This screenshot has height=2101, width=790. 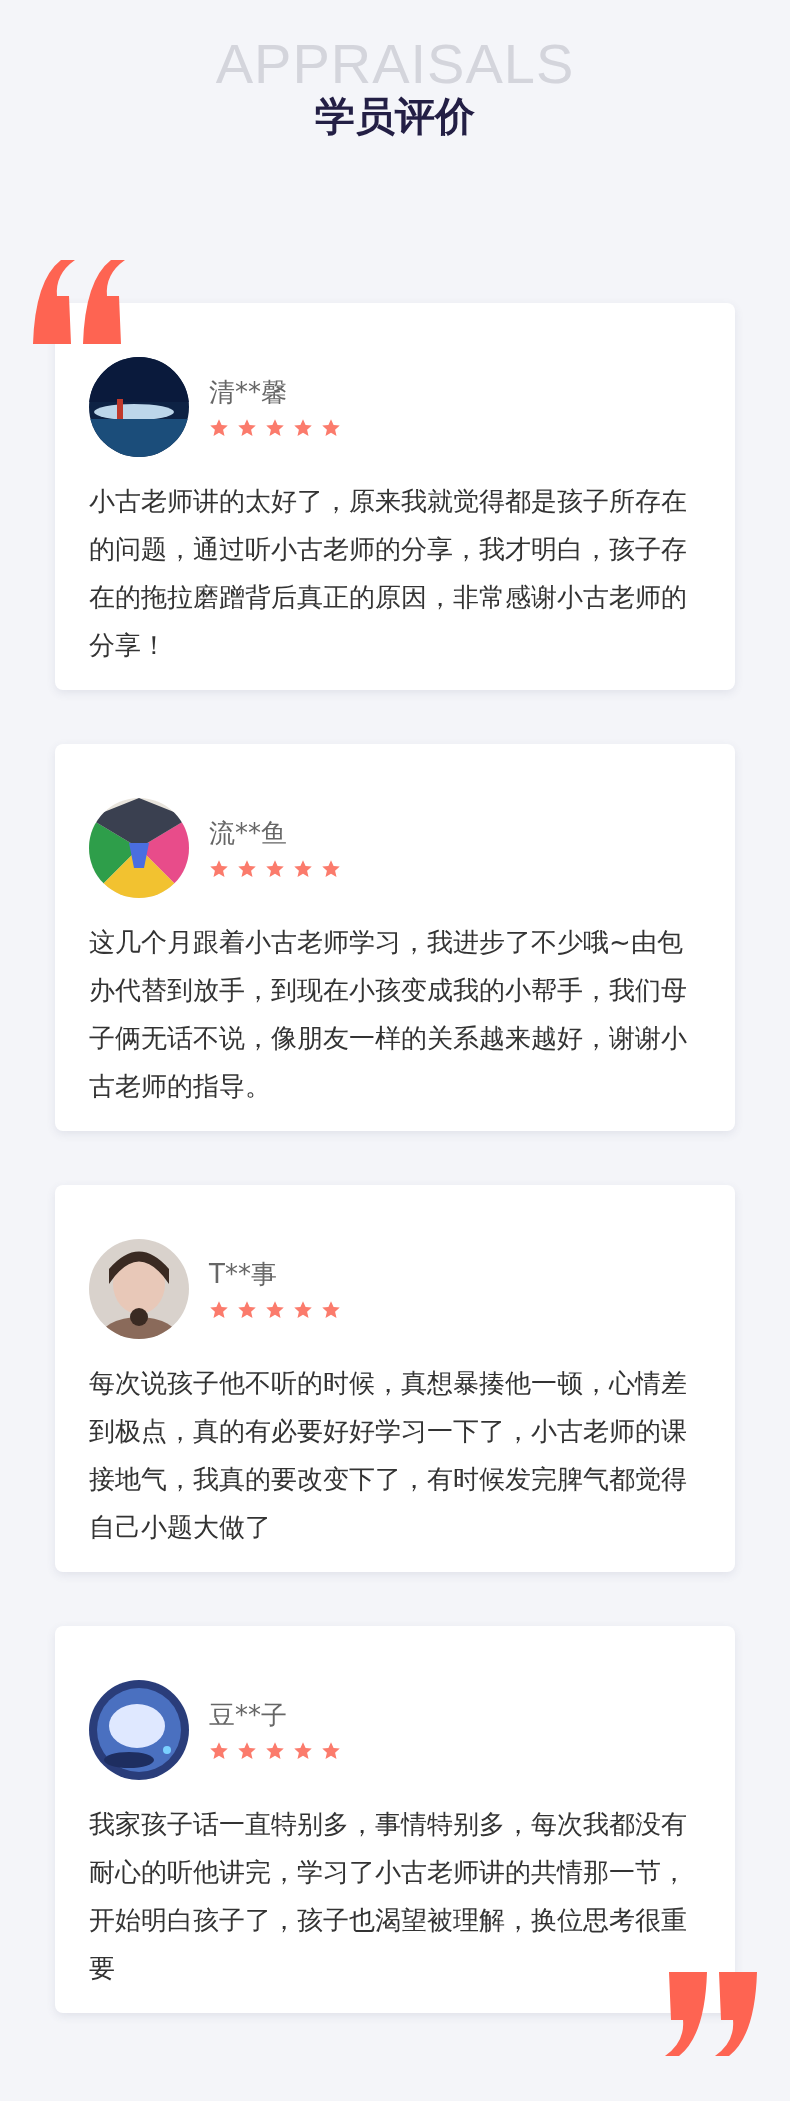 What do you see at coordinates (388, 1014) in the screenshot?
I see `review-text: 这几个月跟着小古老师学习，我进步了不少哦~由包办代替到放手，到现在小孩变成我的小帮手，我们母子俩无话不说，像朋友一样的关系越来越好，谢谢小古老师的指导。` at bounding box center [388, 1014].